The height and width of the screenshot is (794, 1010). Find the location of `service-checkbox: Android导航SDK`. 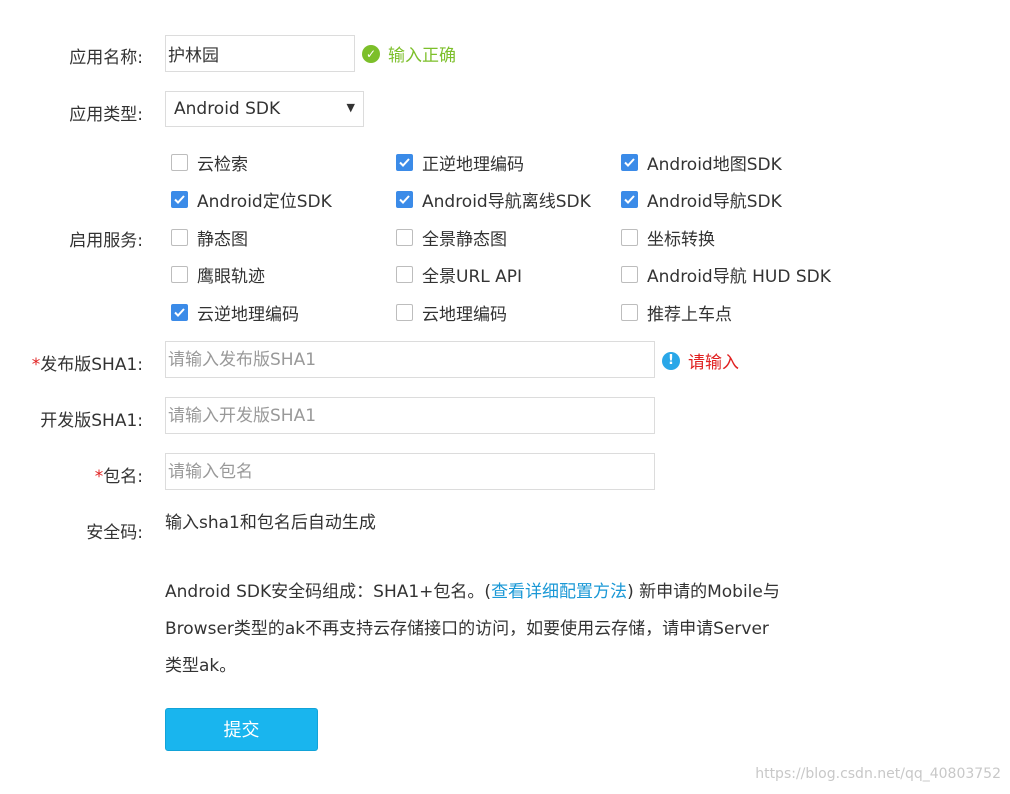

service-checkbox: Android导航SDK is located at coordinates (701, 199).